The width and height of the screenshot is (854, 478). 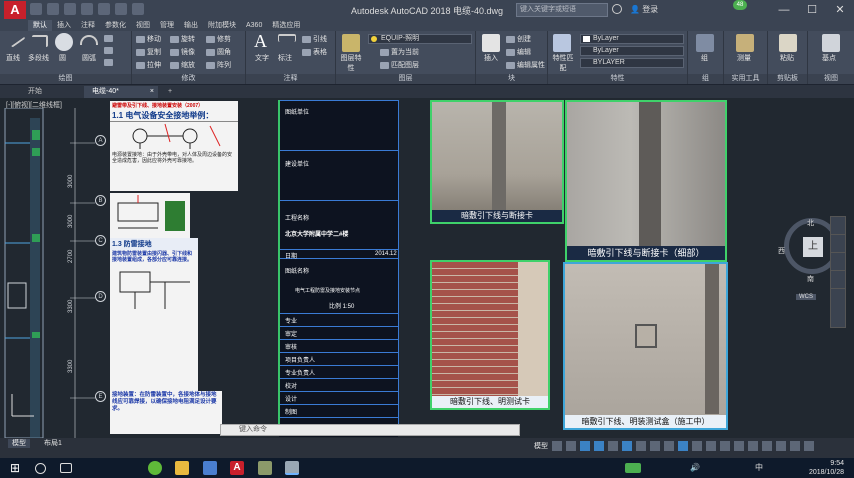 What do you see at coordinates (787, 58) in the screenshot?
I see `paste-button: 粘贴` at bounding box center [787, 58].